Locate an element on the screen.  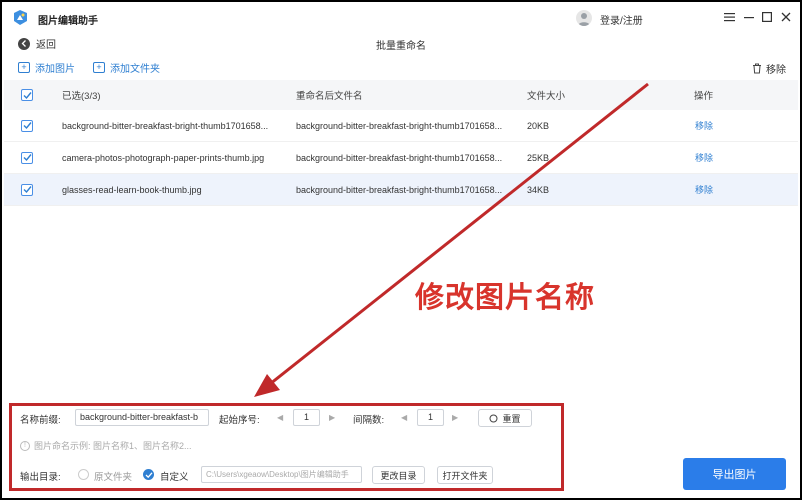
increment-start-icon: ▶ is located at coordinates (332, 417).